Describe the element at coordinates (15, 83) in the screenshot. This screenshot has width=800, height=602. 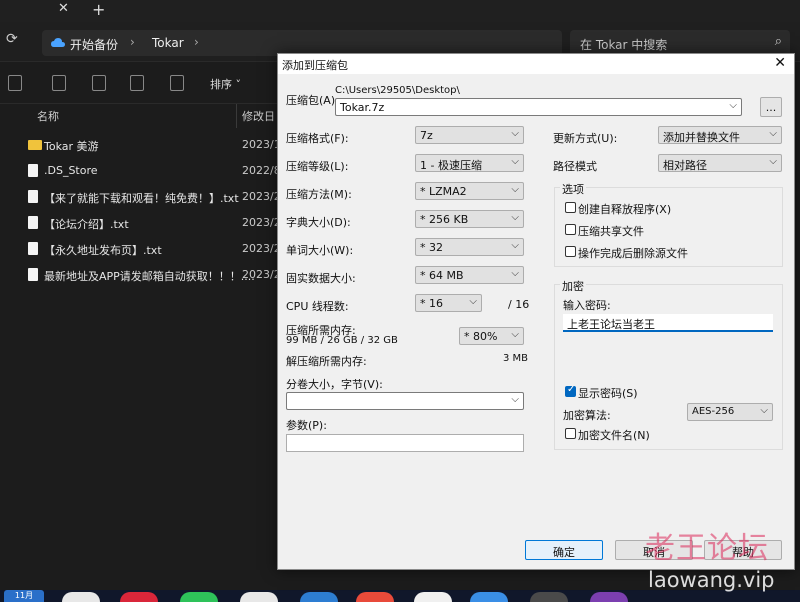
I see `copy-icon` at that location.